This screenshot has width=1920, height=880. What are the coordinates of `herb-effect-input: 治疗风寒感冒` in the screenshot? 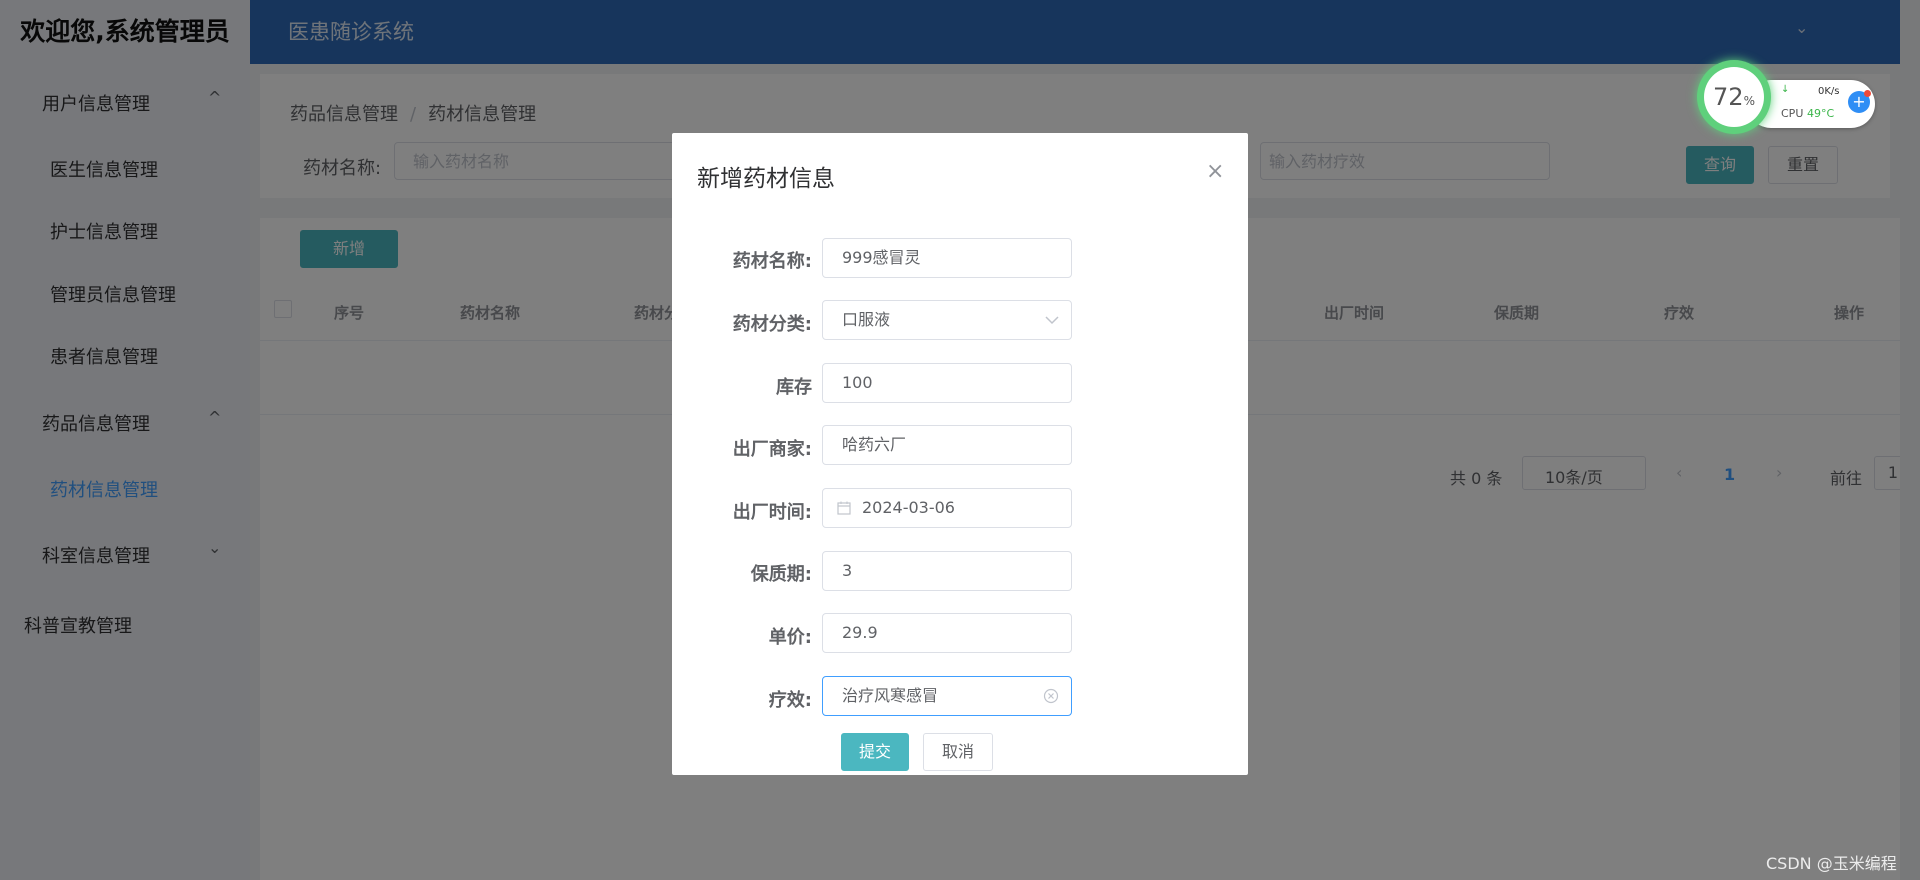 It's located at (947, 696).